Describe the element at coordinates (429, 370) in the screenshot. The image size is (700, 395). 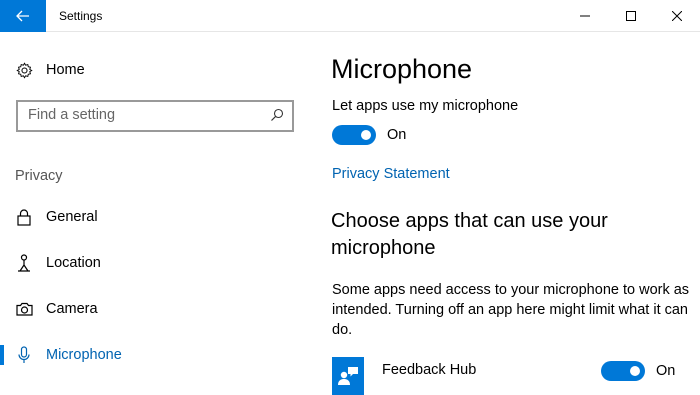
I see `app-name: Feedback Hub` at that location.